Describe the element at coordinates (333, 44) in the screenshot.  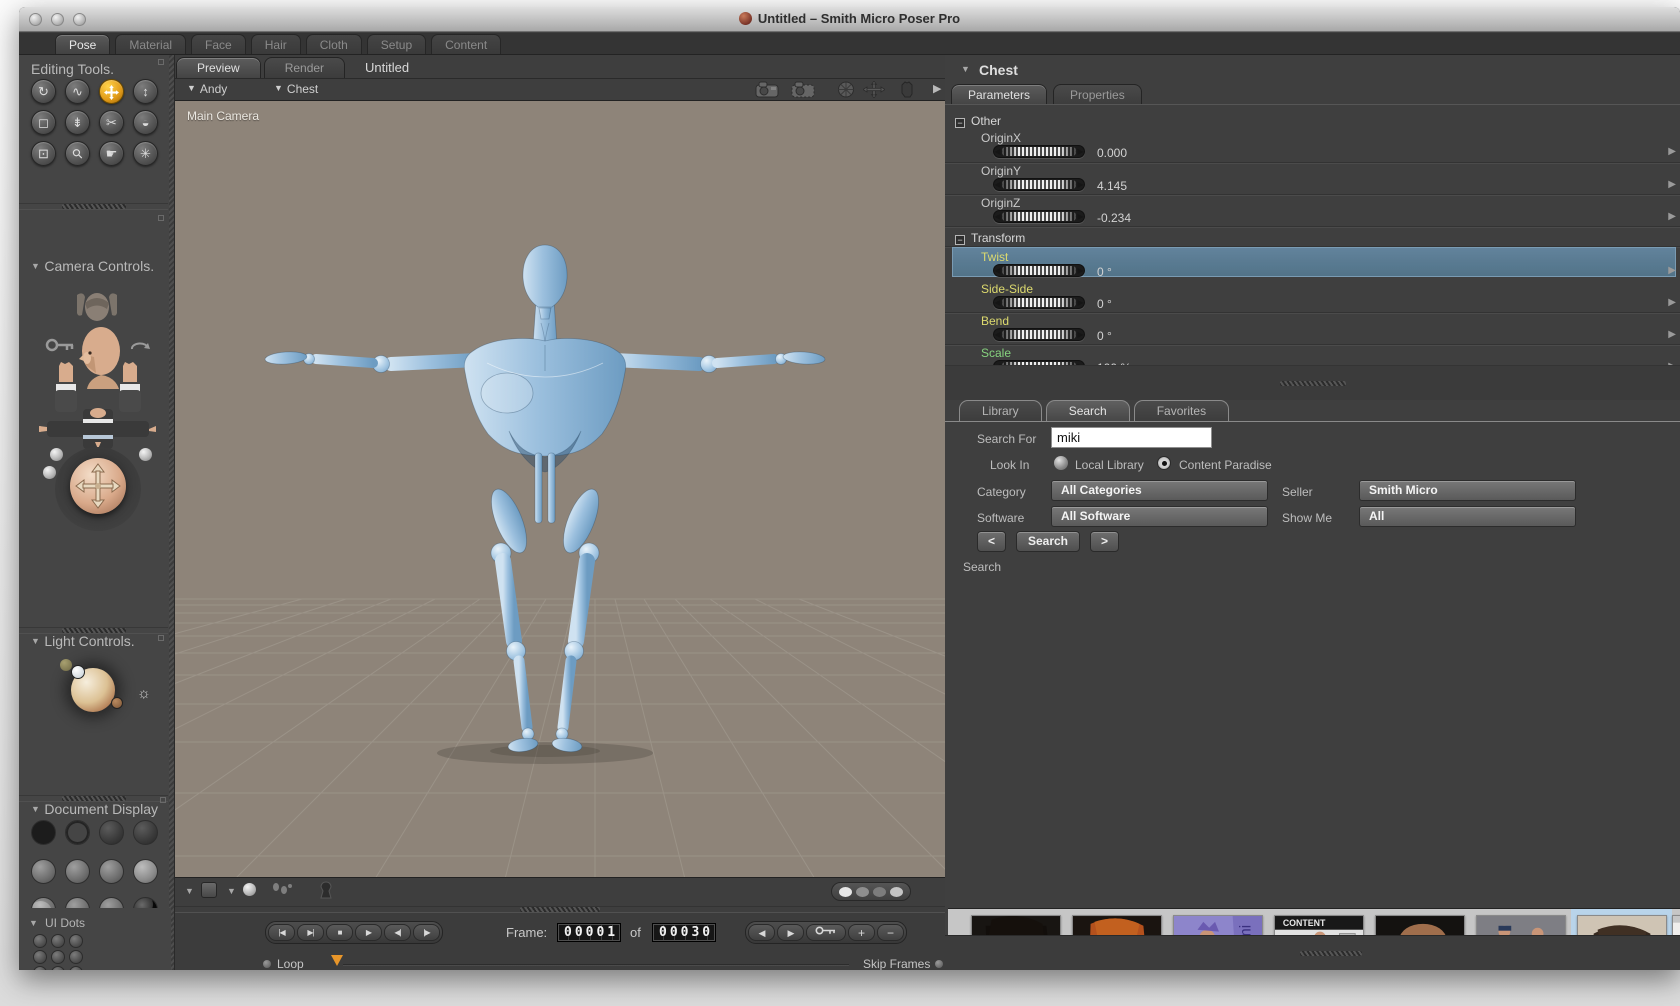
I see `tab-cloth: Cloth` at that location.